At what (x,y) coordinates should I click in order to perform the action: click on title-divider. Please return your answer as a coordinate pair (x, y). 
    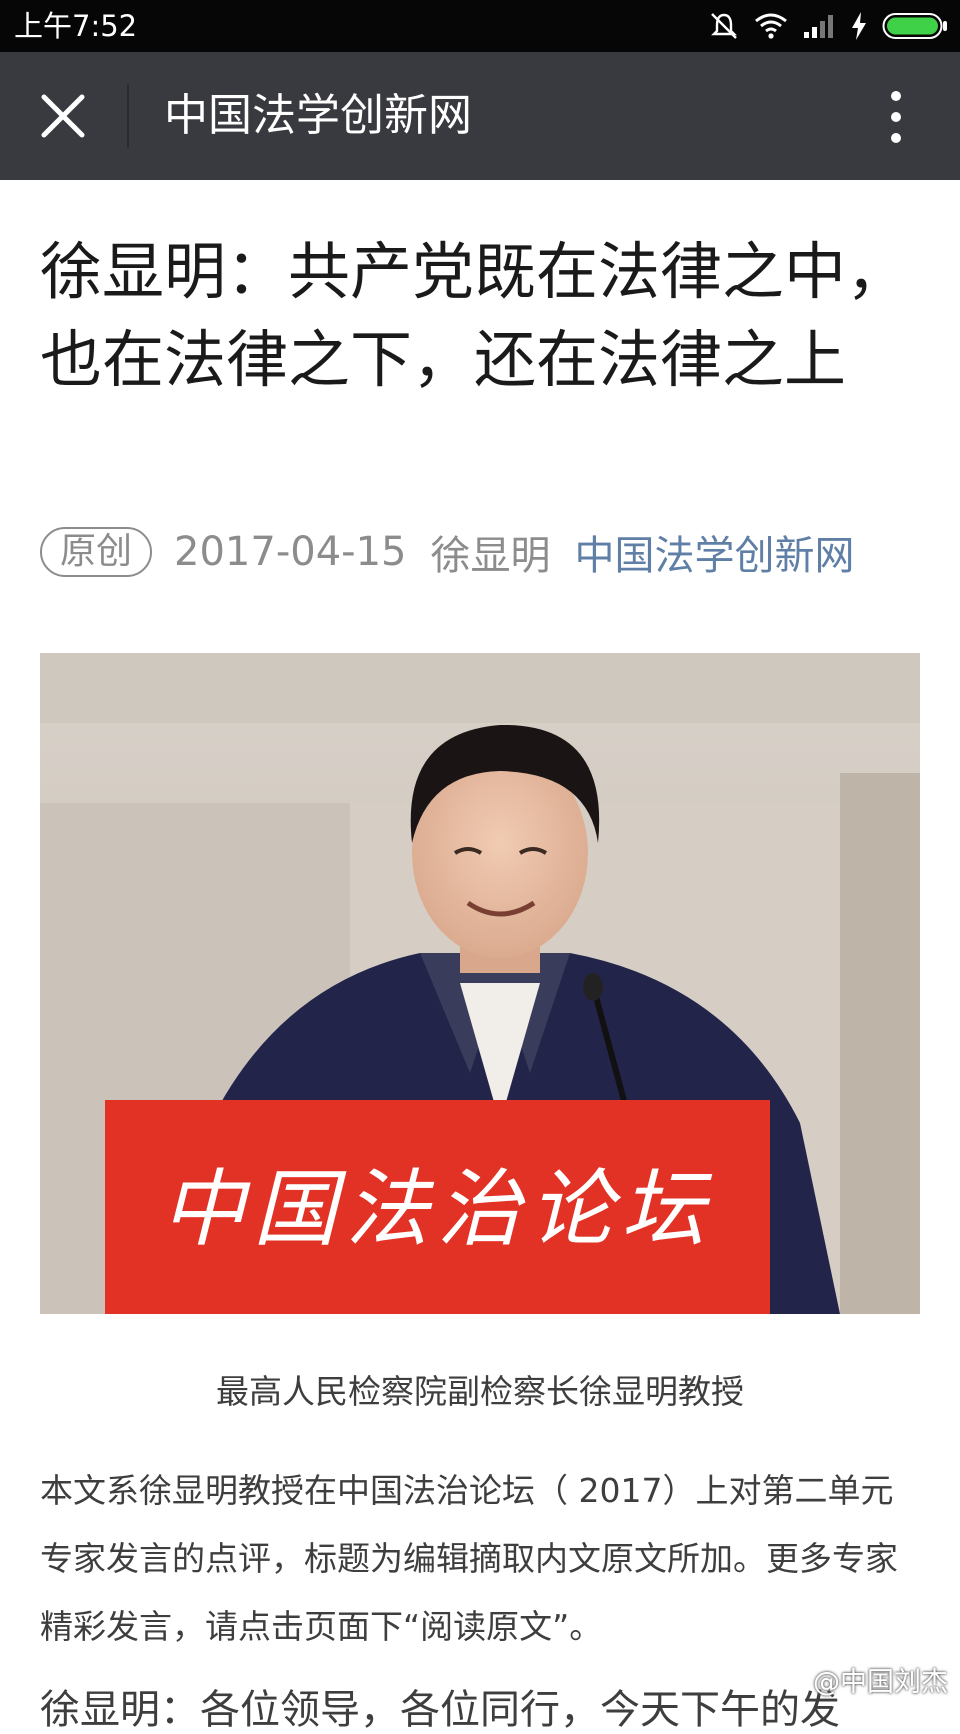
    Looking at the image, I should click on (128, 116).